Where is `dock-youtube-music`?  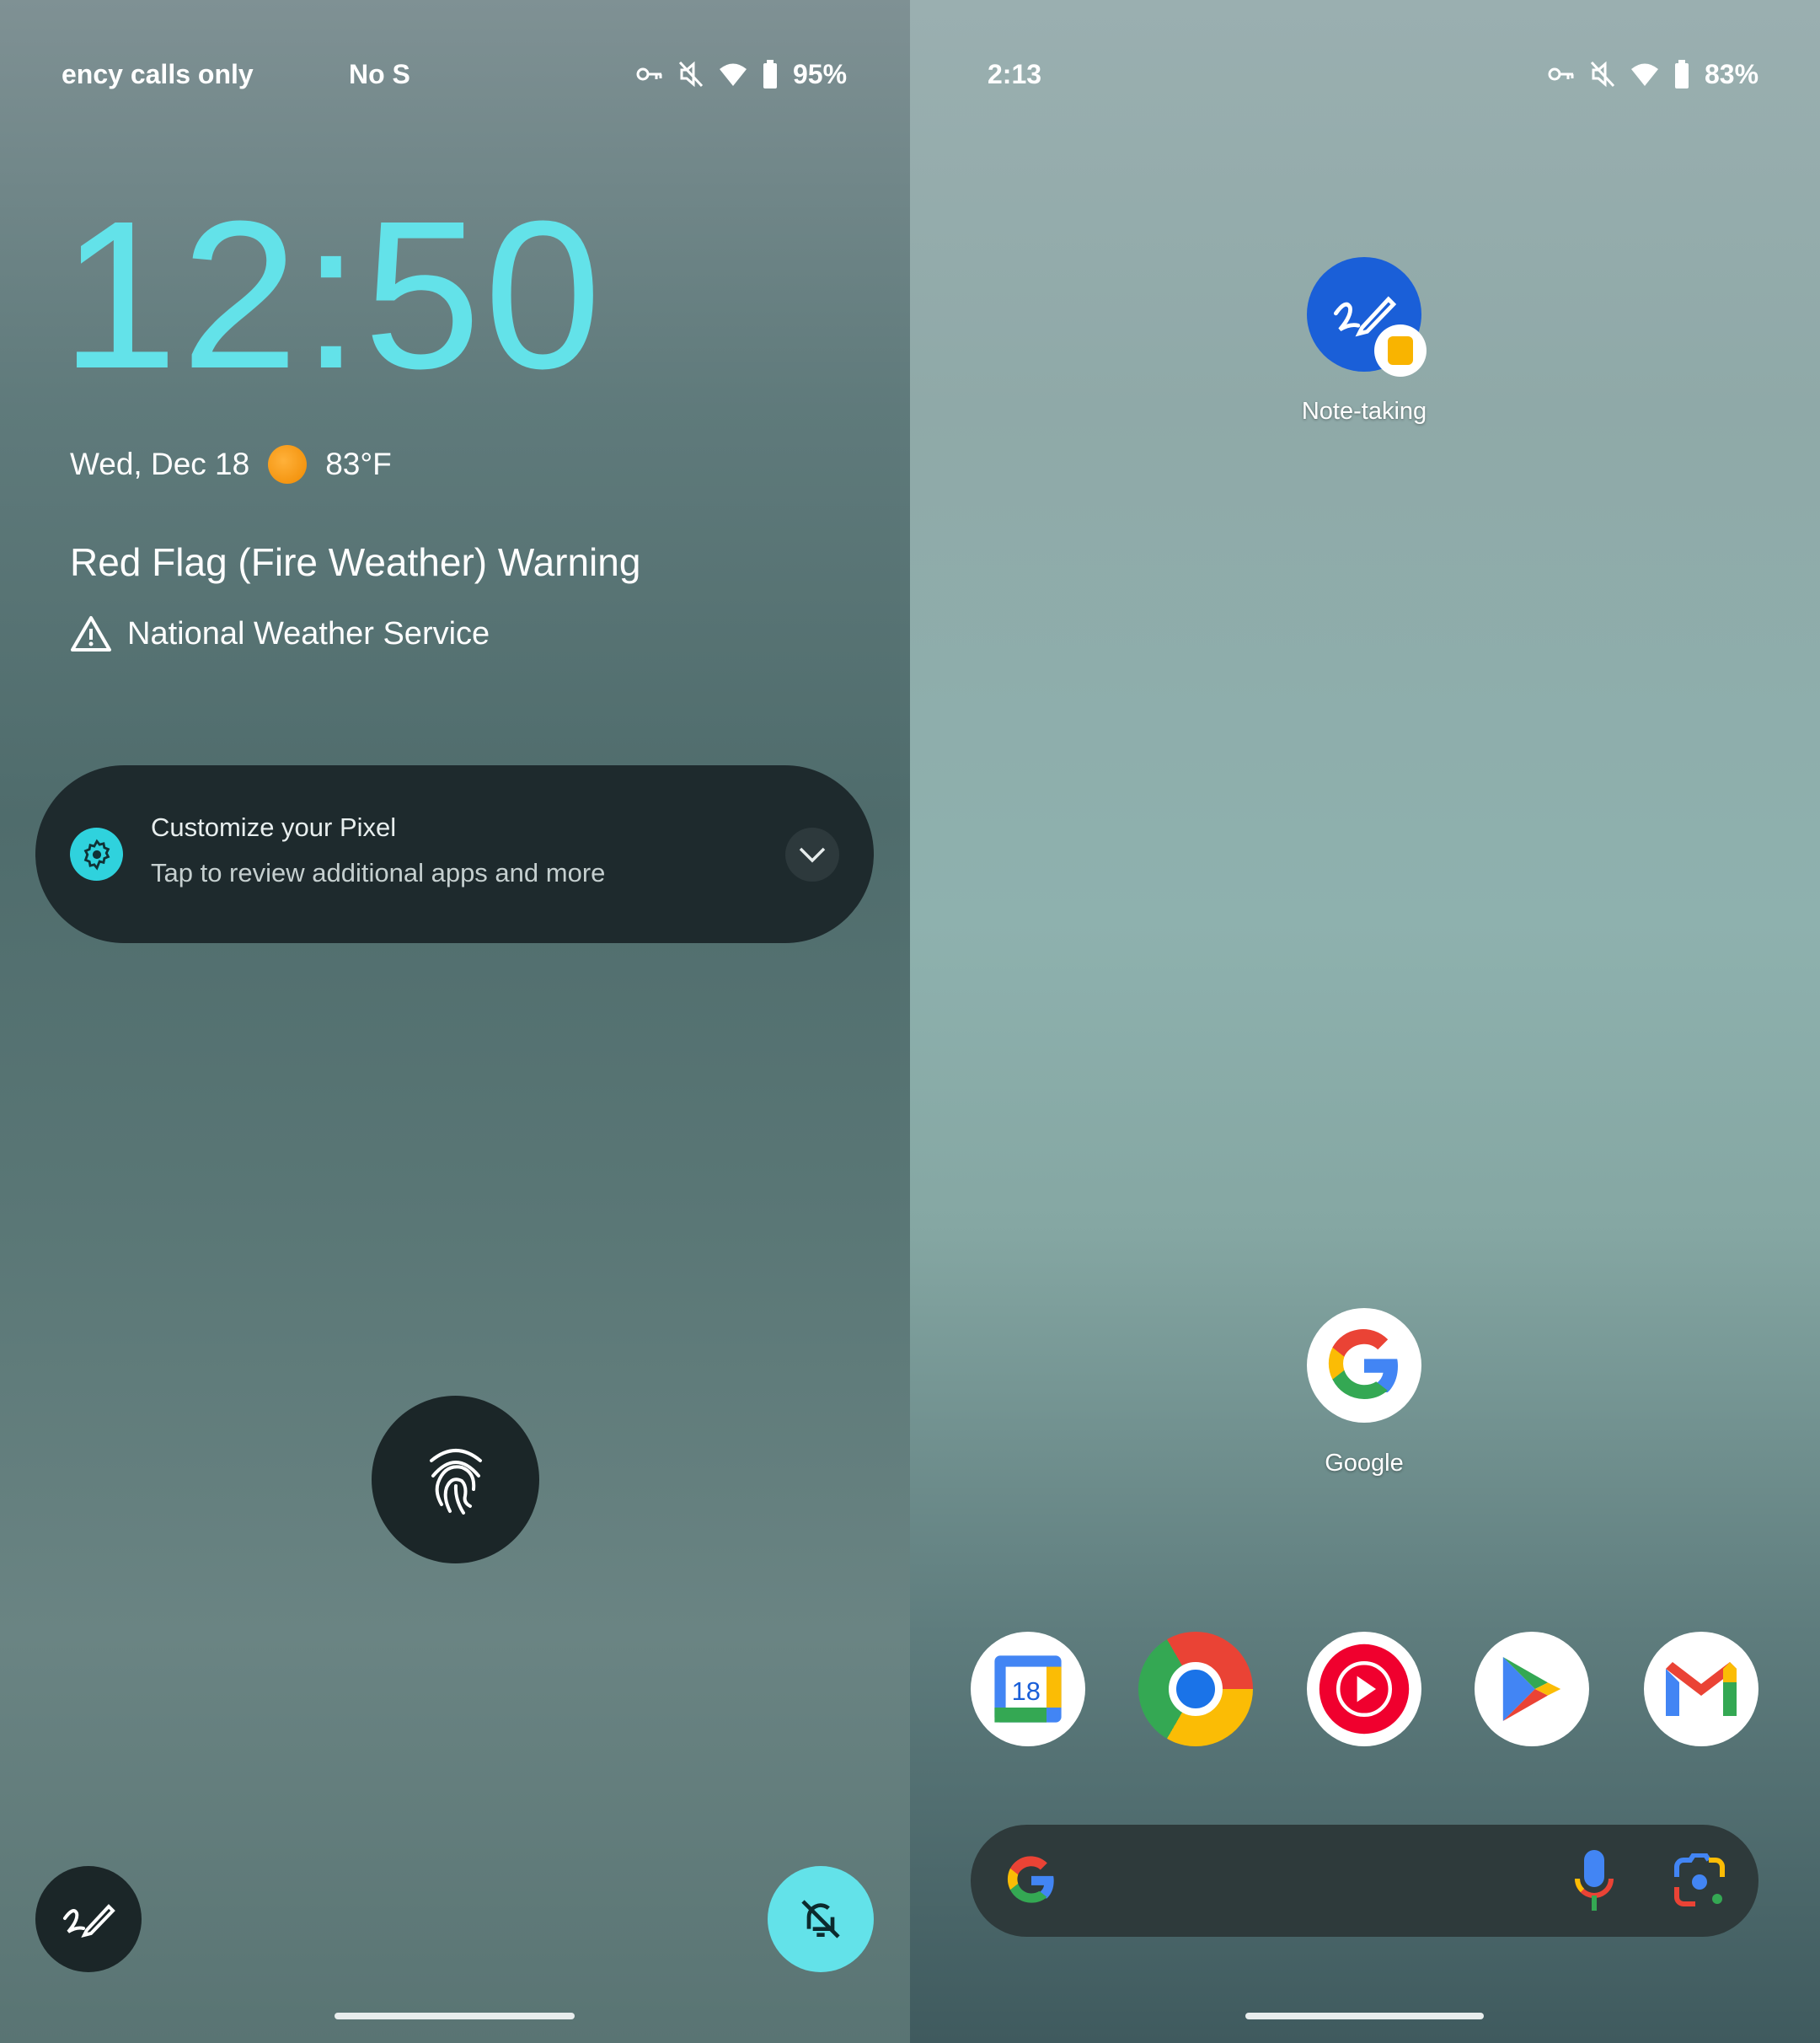 dock-youtube-music is located at coordinates (1364, 1689).